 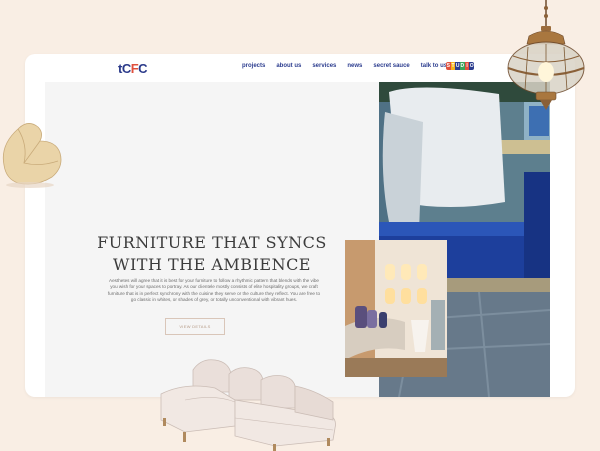 I want to click on nav-about-us: about us, so click(x=288, y=66).